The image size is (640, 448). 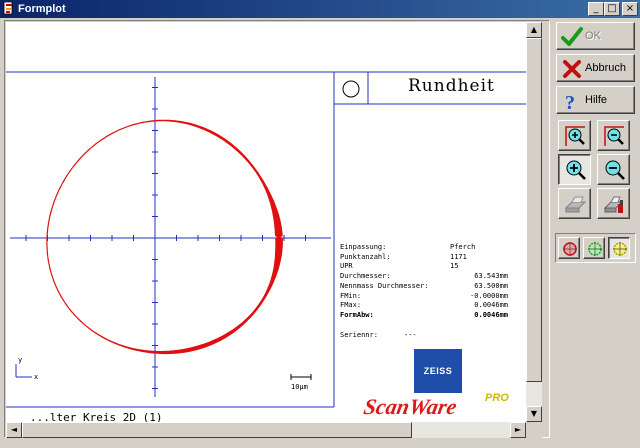 I want to click on printer-setup-icon, so click(x=613, y=204).